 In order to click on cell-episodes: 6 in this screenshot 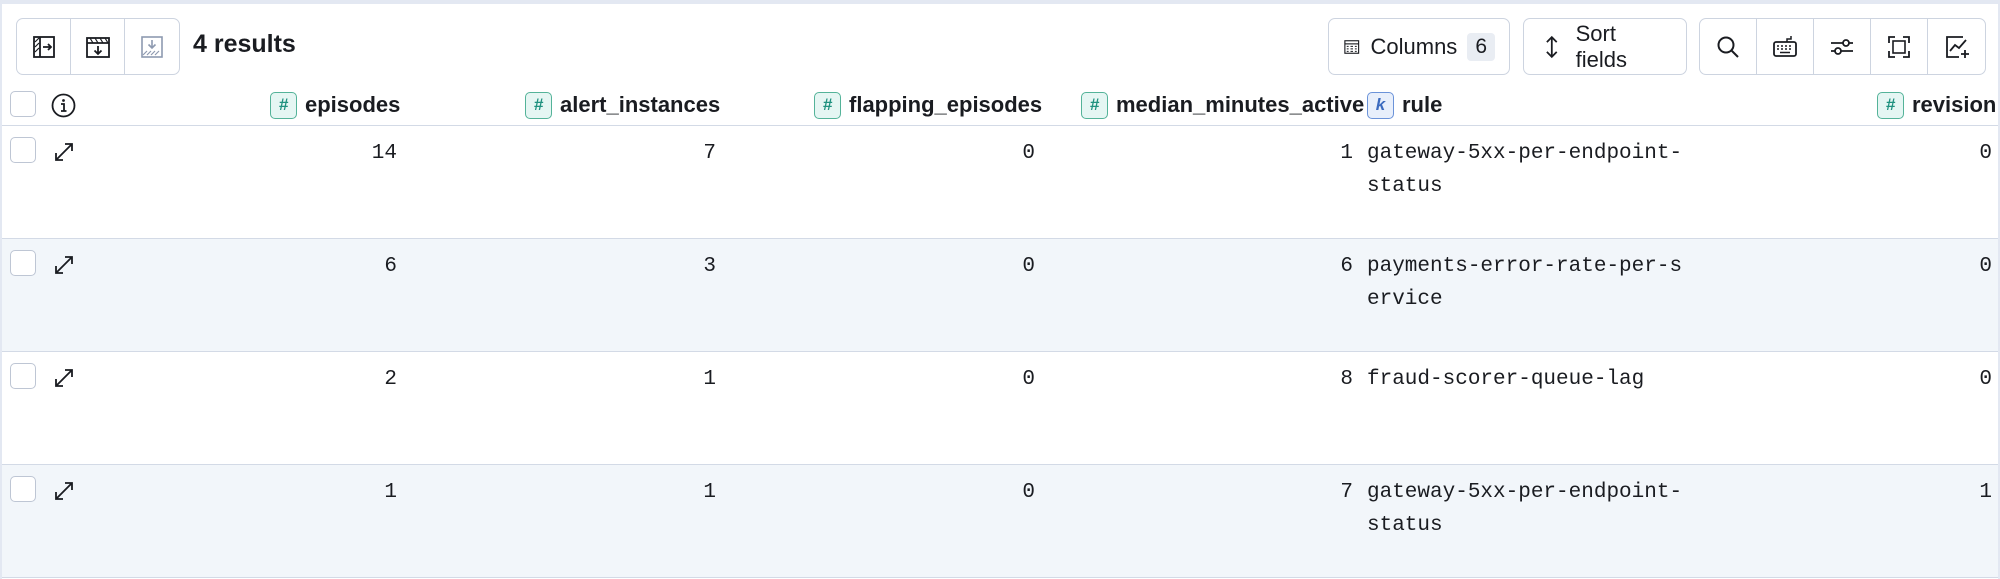, I will do `click(390, 266)`.